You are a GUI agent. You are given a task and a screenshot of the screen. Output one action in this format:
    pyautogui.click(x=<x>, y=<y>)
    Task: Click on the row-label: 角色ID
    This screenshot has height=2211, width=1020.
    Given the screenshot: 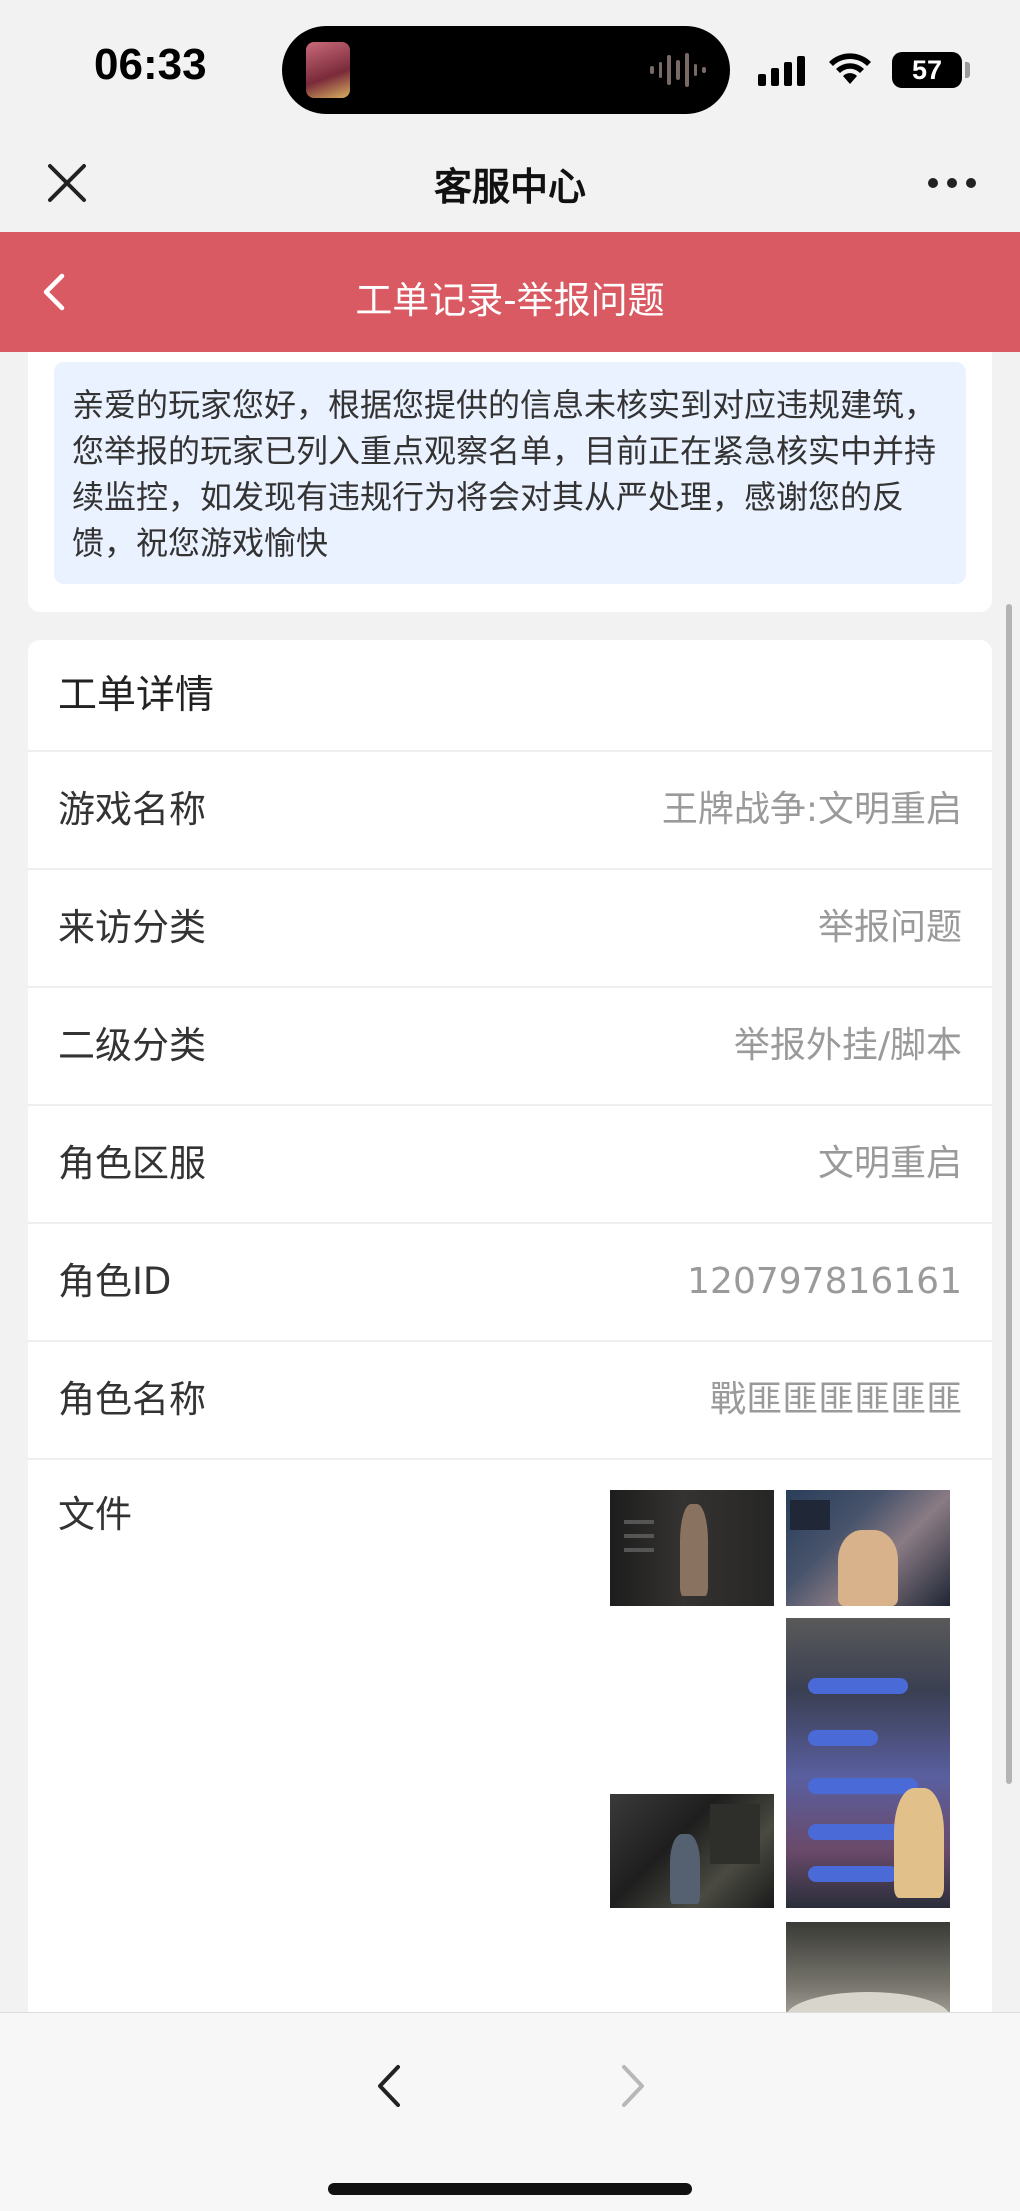 What is the action you would take?
    pyautogui.click(x=115, y=1281)
    